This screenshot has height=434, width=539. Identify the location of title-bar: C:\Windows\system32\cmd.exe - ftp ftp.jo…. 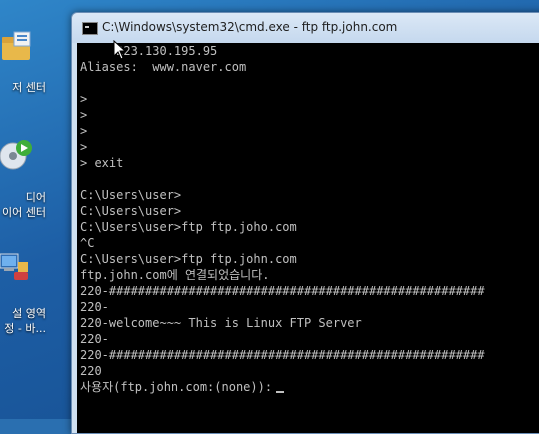
(305, 28).